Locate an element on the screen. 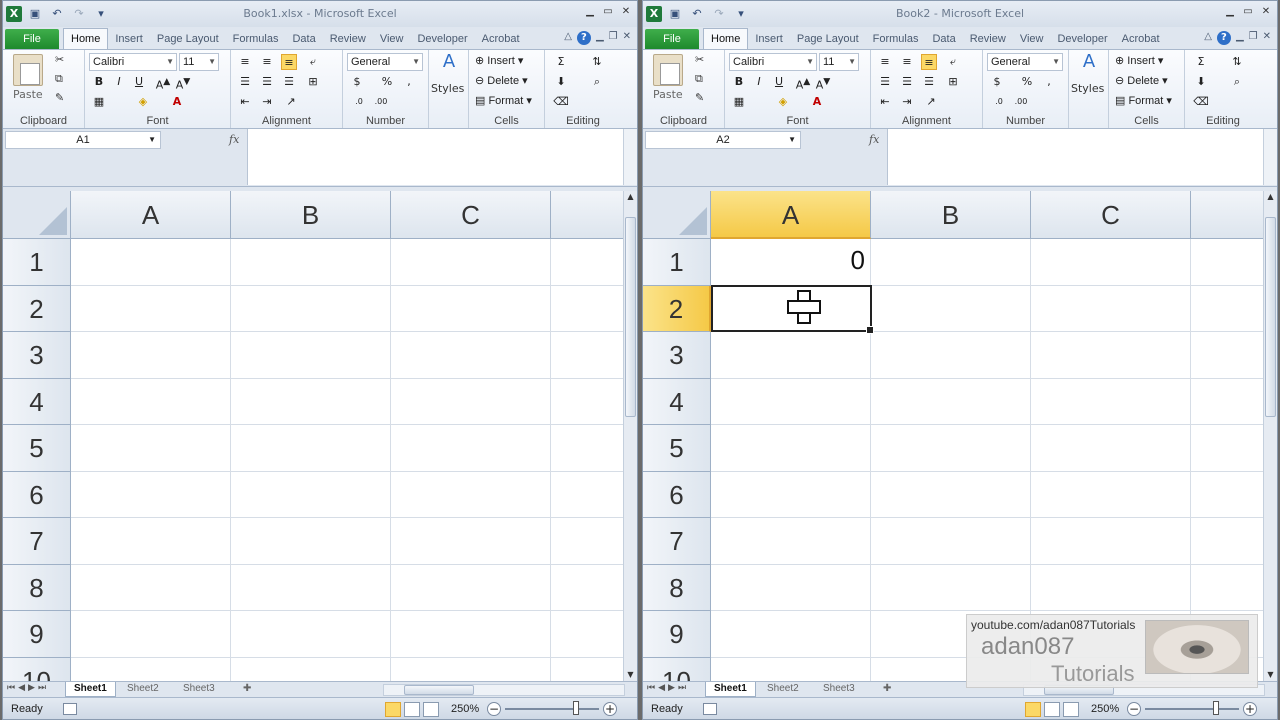 The height and width of the screenshot is (720, 1280). vertical-scrollbar: ▲ ▼ is located at coordinates (1270, 436).